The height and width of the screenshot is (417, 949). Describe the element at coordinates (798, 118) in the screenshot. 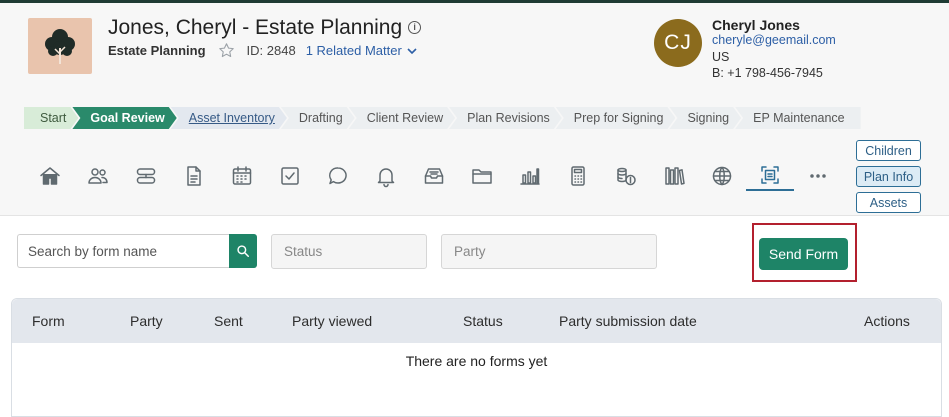

I see `stage-ep-maintenance: EP Maintenance` at that location.